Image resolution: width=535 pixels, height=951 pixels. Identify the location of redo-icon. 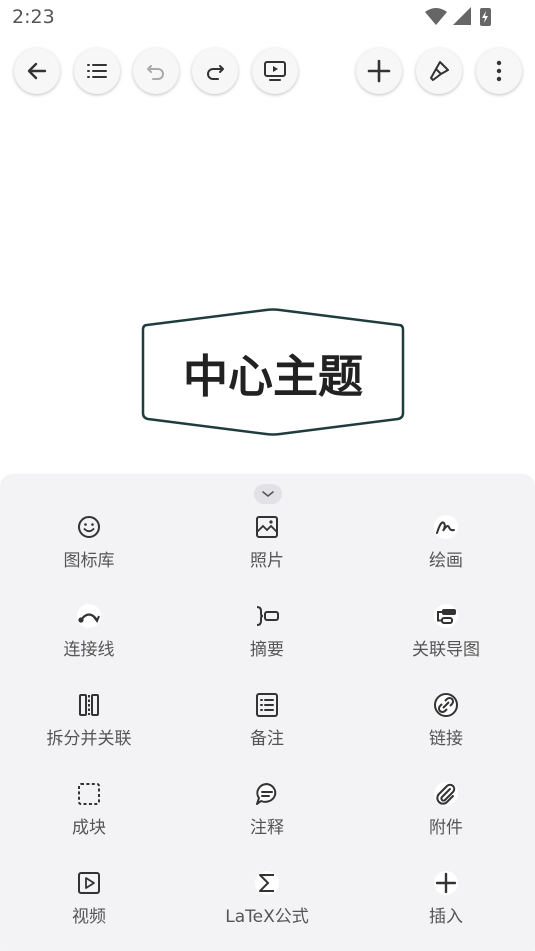
(215, 72).